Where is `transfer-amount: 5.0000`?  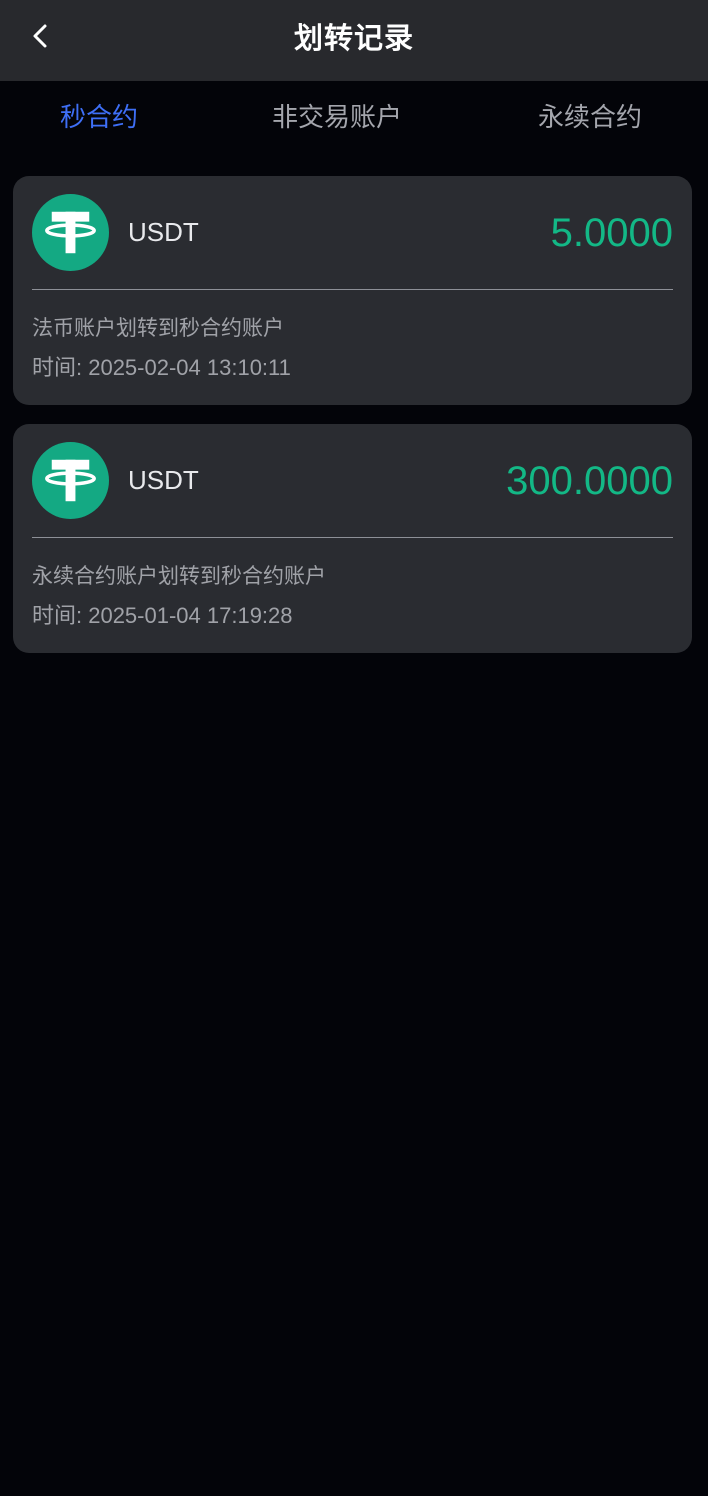 transfer-amount: 5.0000 is located at coordinates (611, 233).